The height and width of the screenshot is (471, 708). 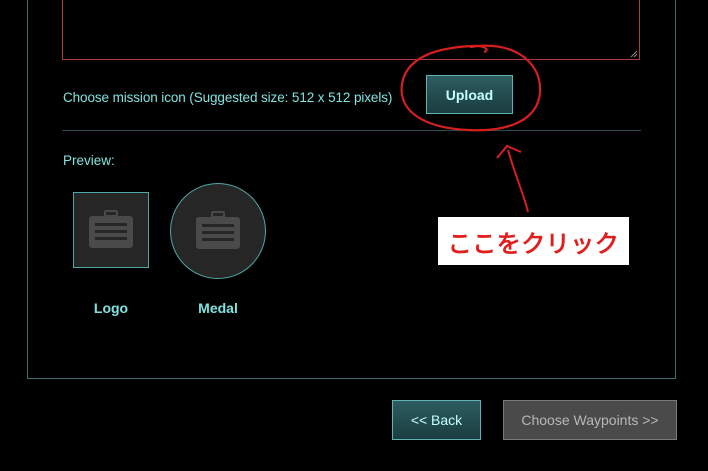 What do you see at coordinates (111, 308) in the screenshot?
I see `logo-caption: Logo` at bounding box center [111, 308].